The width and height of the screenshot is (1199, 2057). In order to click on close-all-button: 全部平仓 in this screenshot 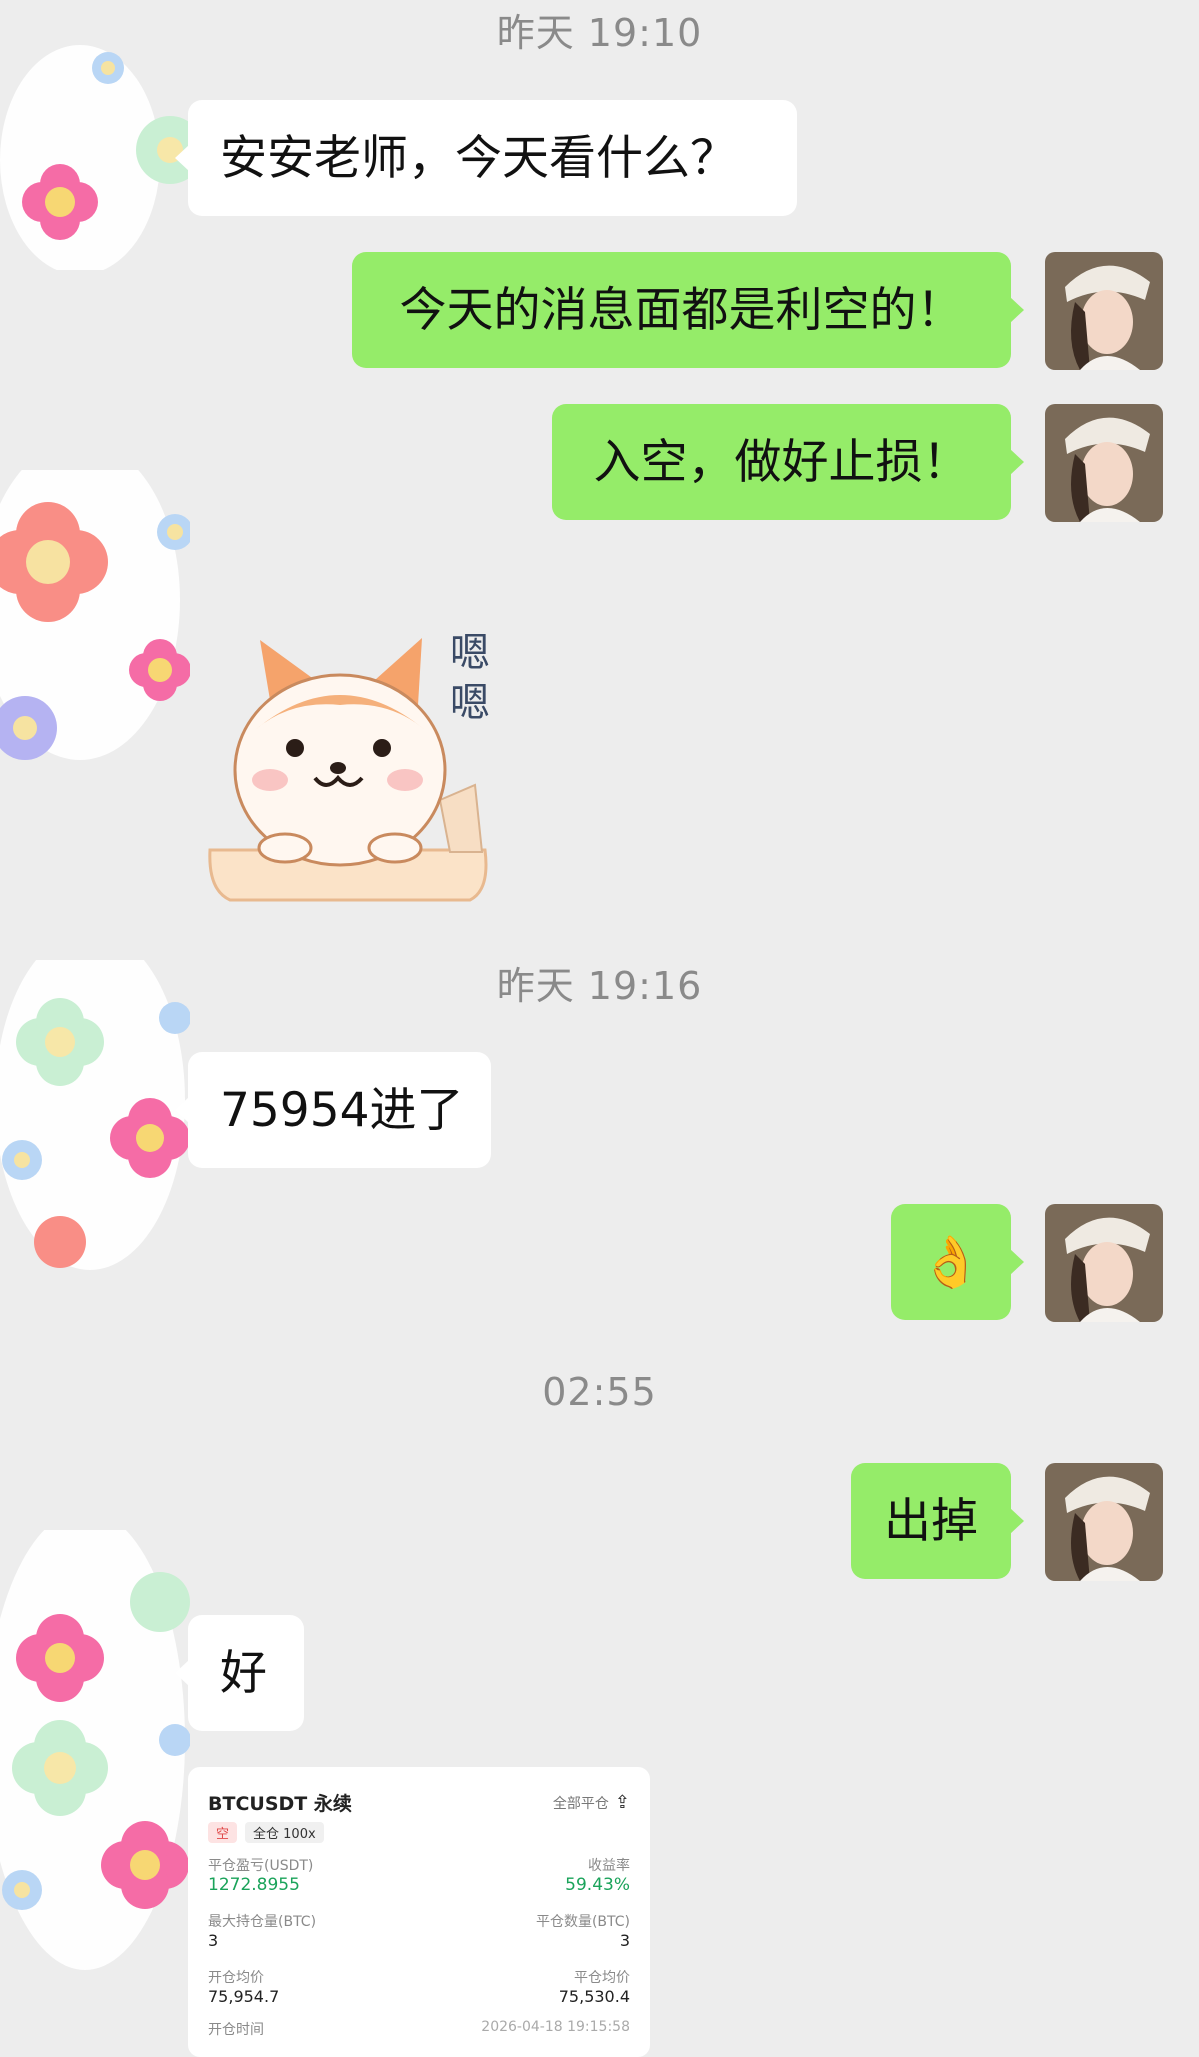, I will do `click(581, 1803)`.